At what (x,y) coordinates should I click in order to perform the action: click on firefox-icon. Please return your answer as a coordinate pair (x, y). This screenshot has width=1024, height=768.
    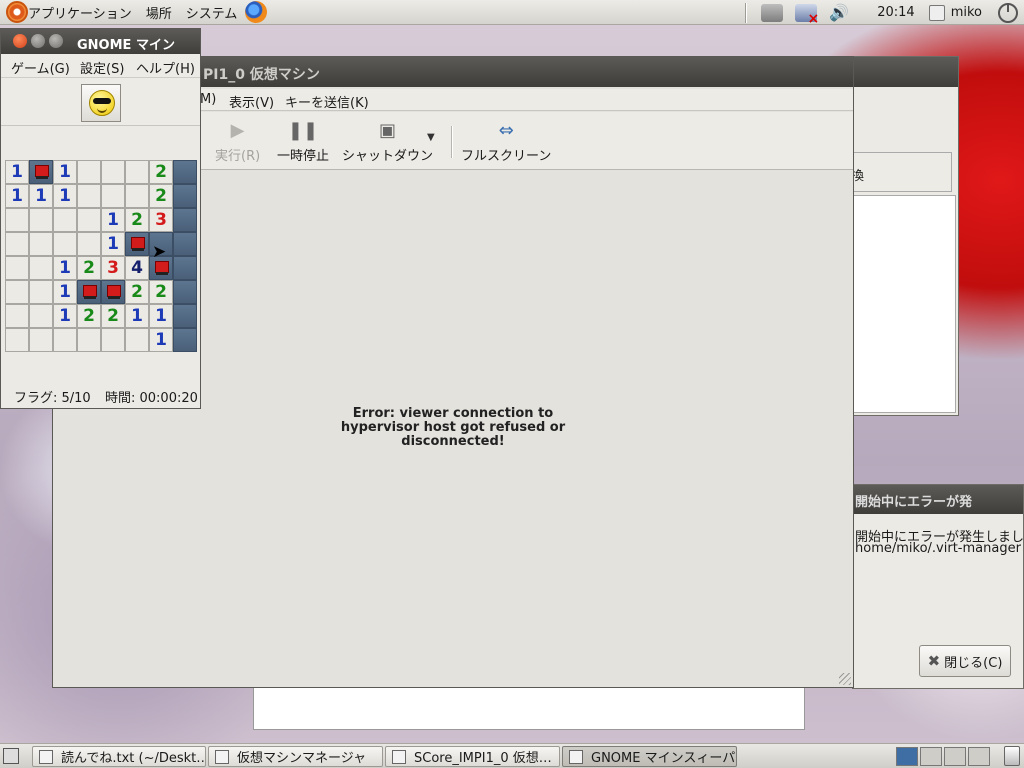
    Looking at the image, I should click on (256, 12).